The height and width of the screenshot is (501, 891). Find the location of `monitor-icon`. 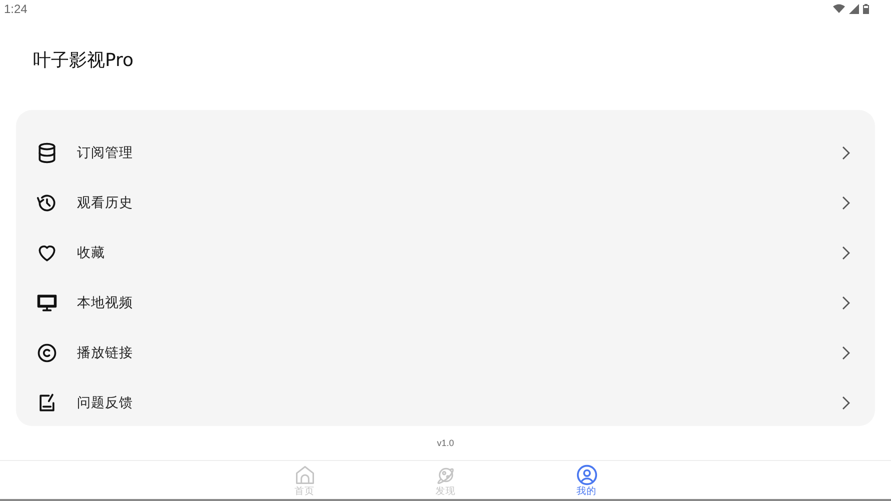

monitor-icon is located at coordinates (47, 303).